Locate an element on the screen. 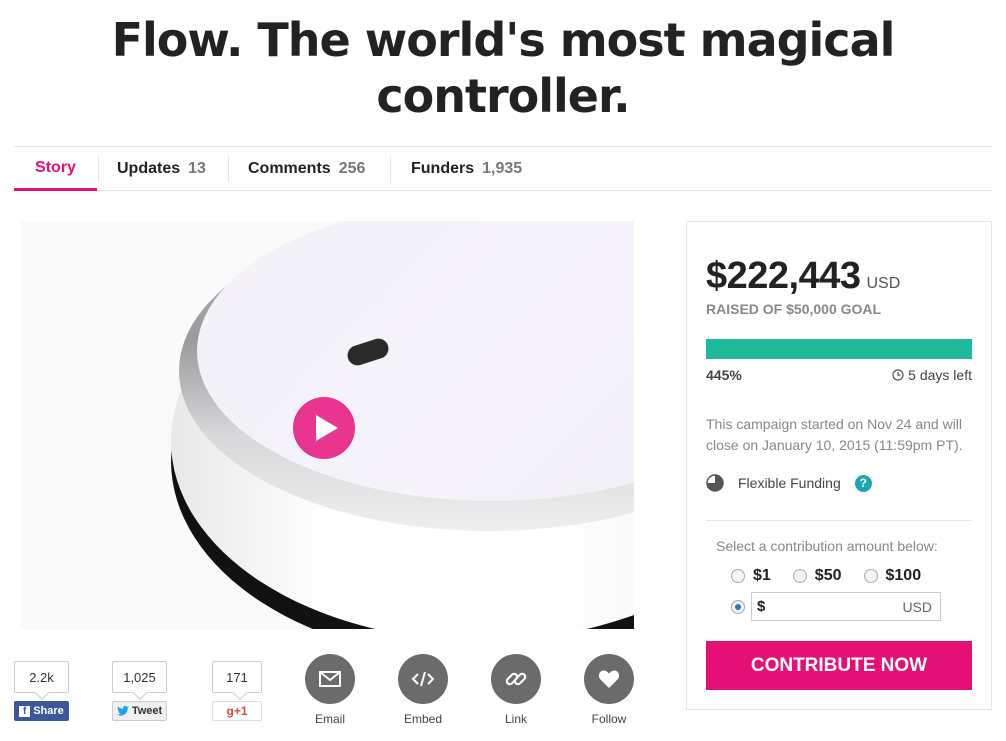 The width and height of the screenshot is (1006, 741). tab-funders: Funders 1,935 is located at coordinates (466, 169).